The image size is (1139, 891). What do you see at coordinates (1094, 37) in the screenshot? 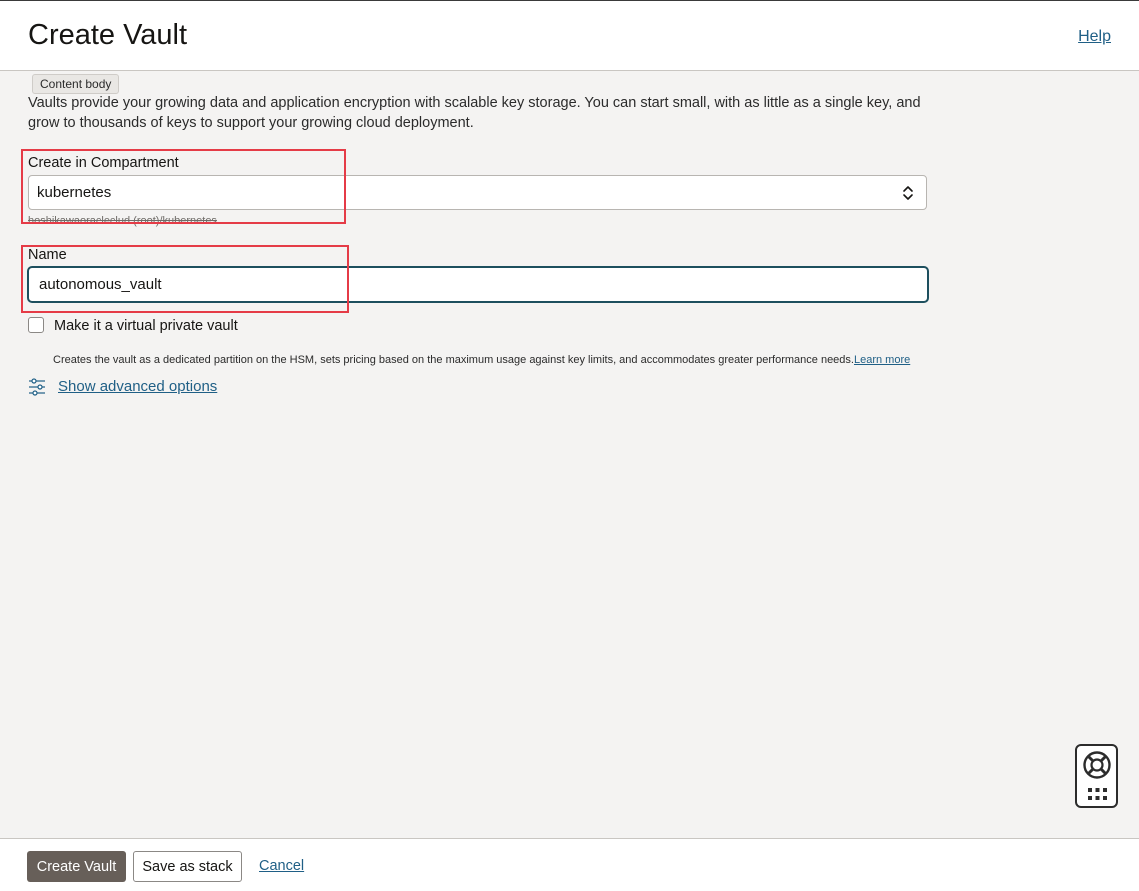
I see `help-link: Help` at bounding box center [1094, 37].